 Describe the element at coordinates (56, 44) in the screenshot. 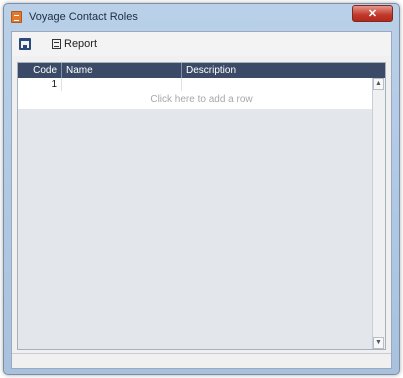

I see `report-icon` at that location.